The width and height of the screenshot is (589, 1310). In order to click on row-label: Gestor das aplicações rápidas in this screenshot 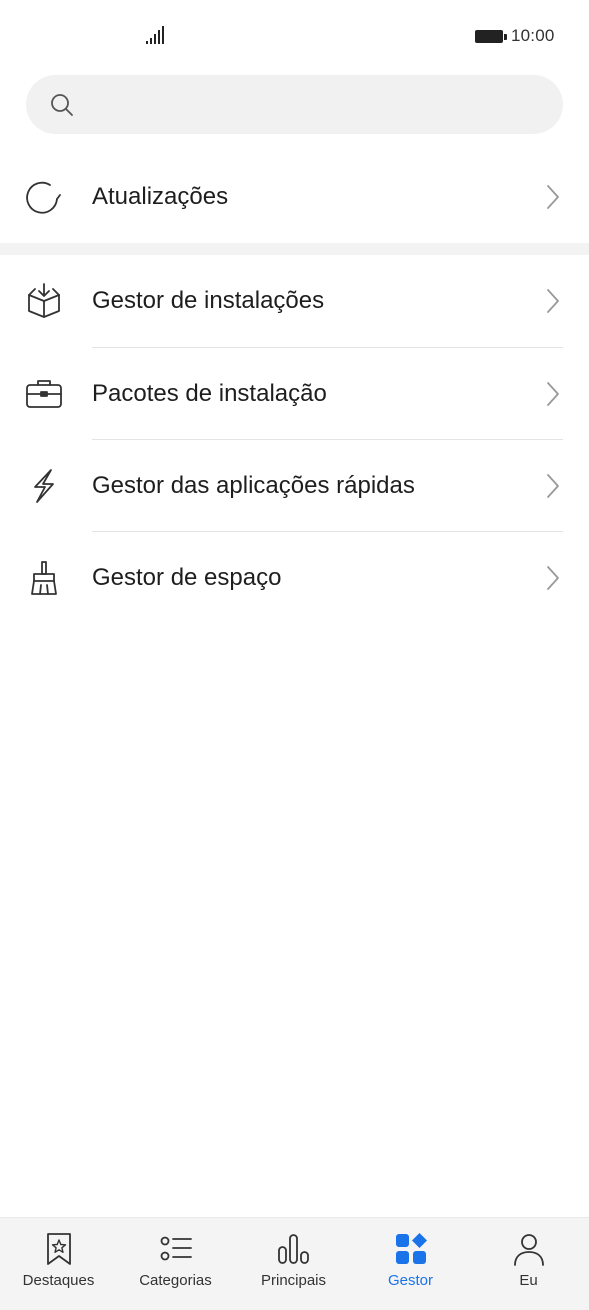, I will do `click(253, 485)`.